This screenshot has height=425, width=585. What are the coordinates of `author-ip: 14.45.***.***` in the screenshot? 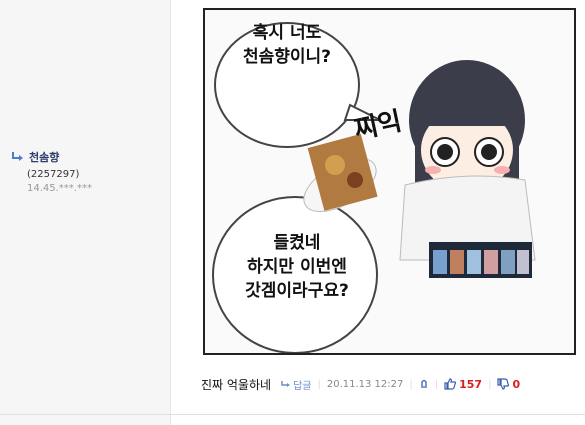 It's located at (59, 188).